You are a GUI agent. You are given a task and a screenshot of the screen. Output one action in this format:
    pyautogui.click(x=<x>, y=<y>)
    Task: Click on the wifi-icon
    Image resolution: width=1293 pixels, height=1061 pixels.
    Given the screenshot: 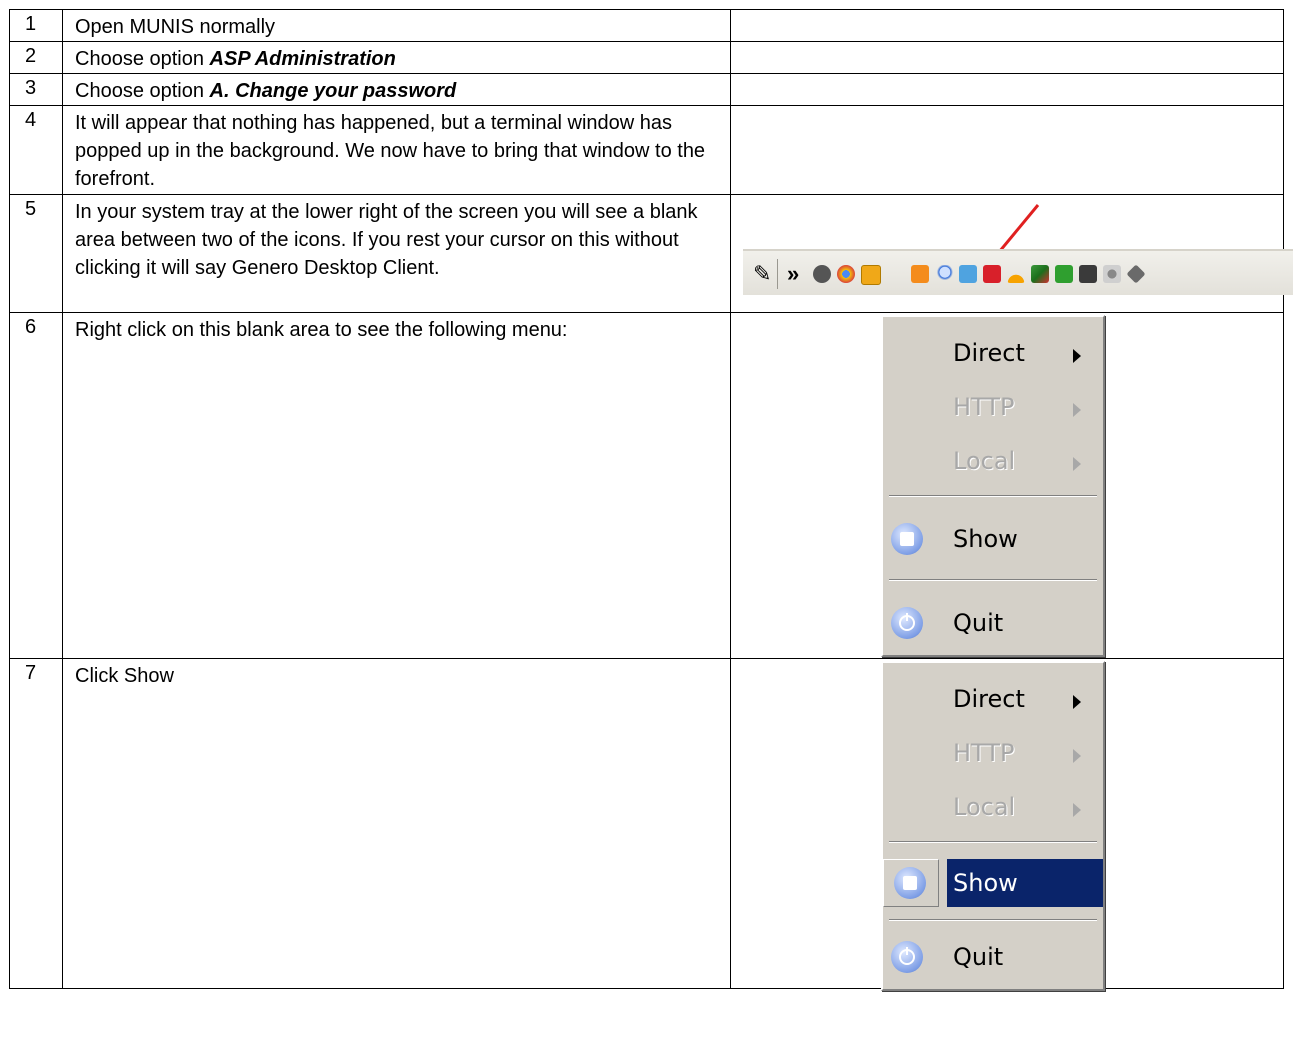 What is the action you would take?
    pyautogui.click(x=1016, y=274)
    